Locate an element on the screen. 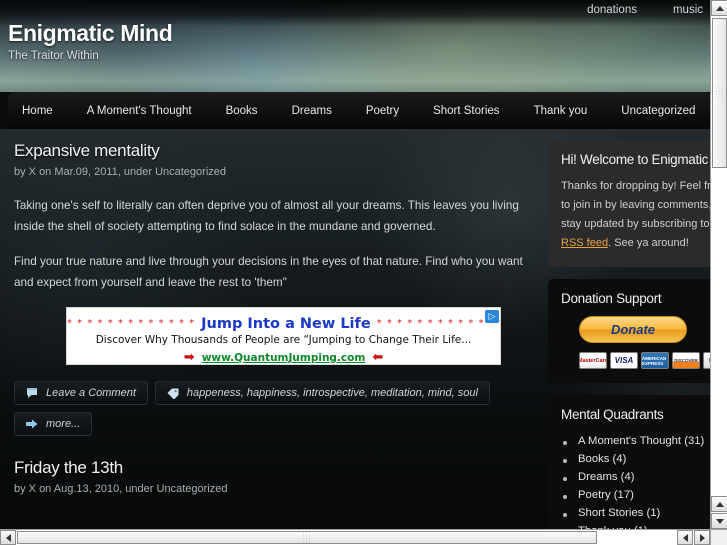  widget-donation-title: Donation Support is located at coordinates (611, 298).